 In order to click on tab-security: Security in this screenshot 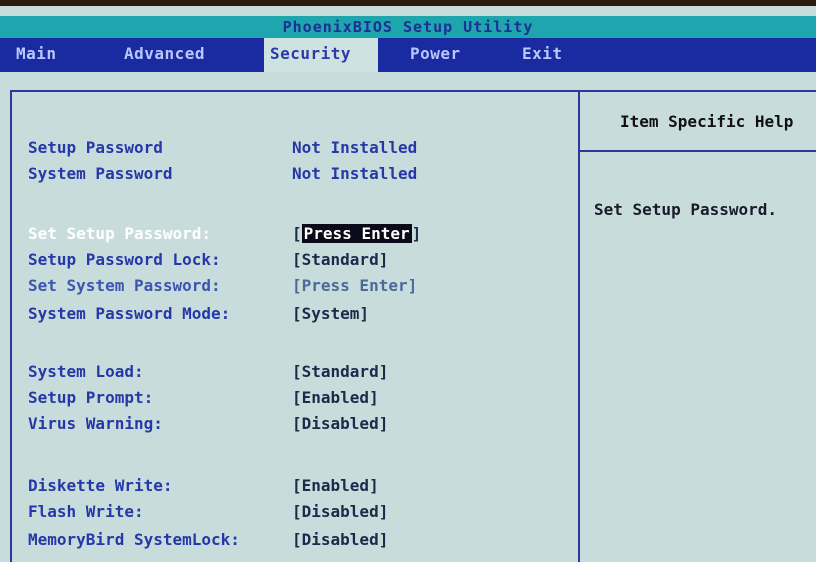, I will do `click(321, 55)`.